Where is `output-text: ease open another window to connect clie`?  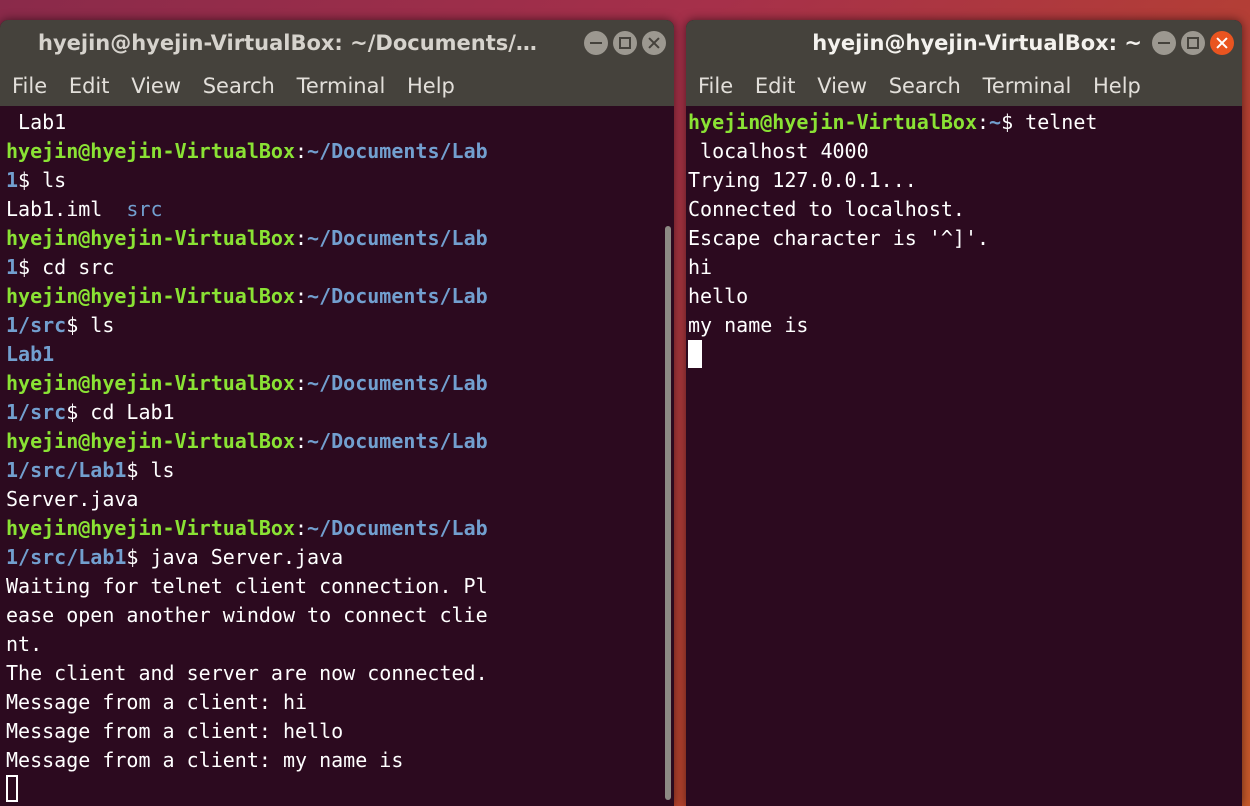
output-text: ease open another window to connect clie is located at coordinates (247, 615).